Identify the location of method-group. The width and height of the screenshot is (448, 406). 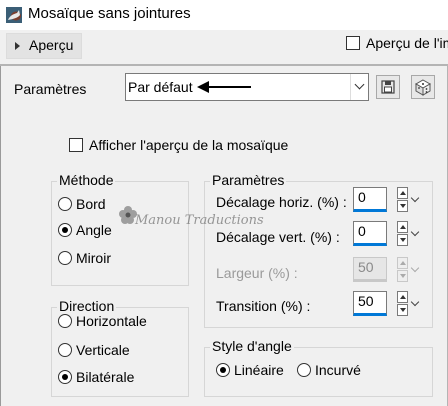
(120, 233).